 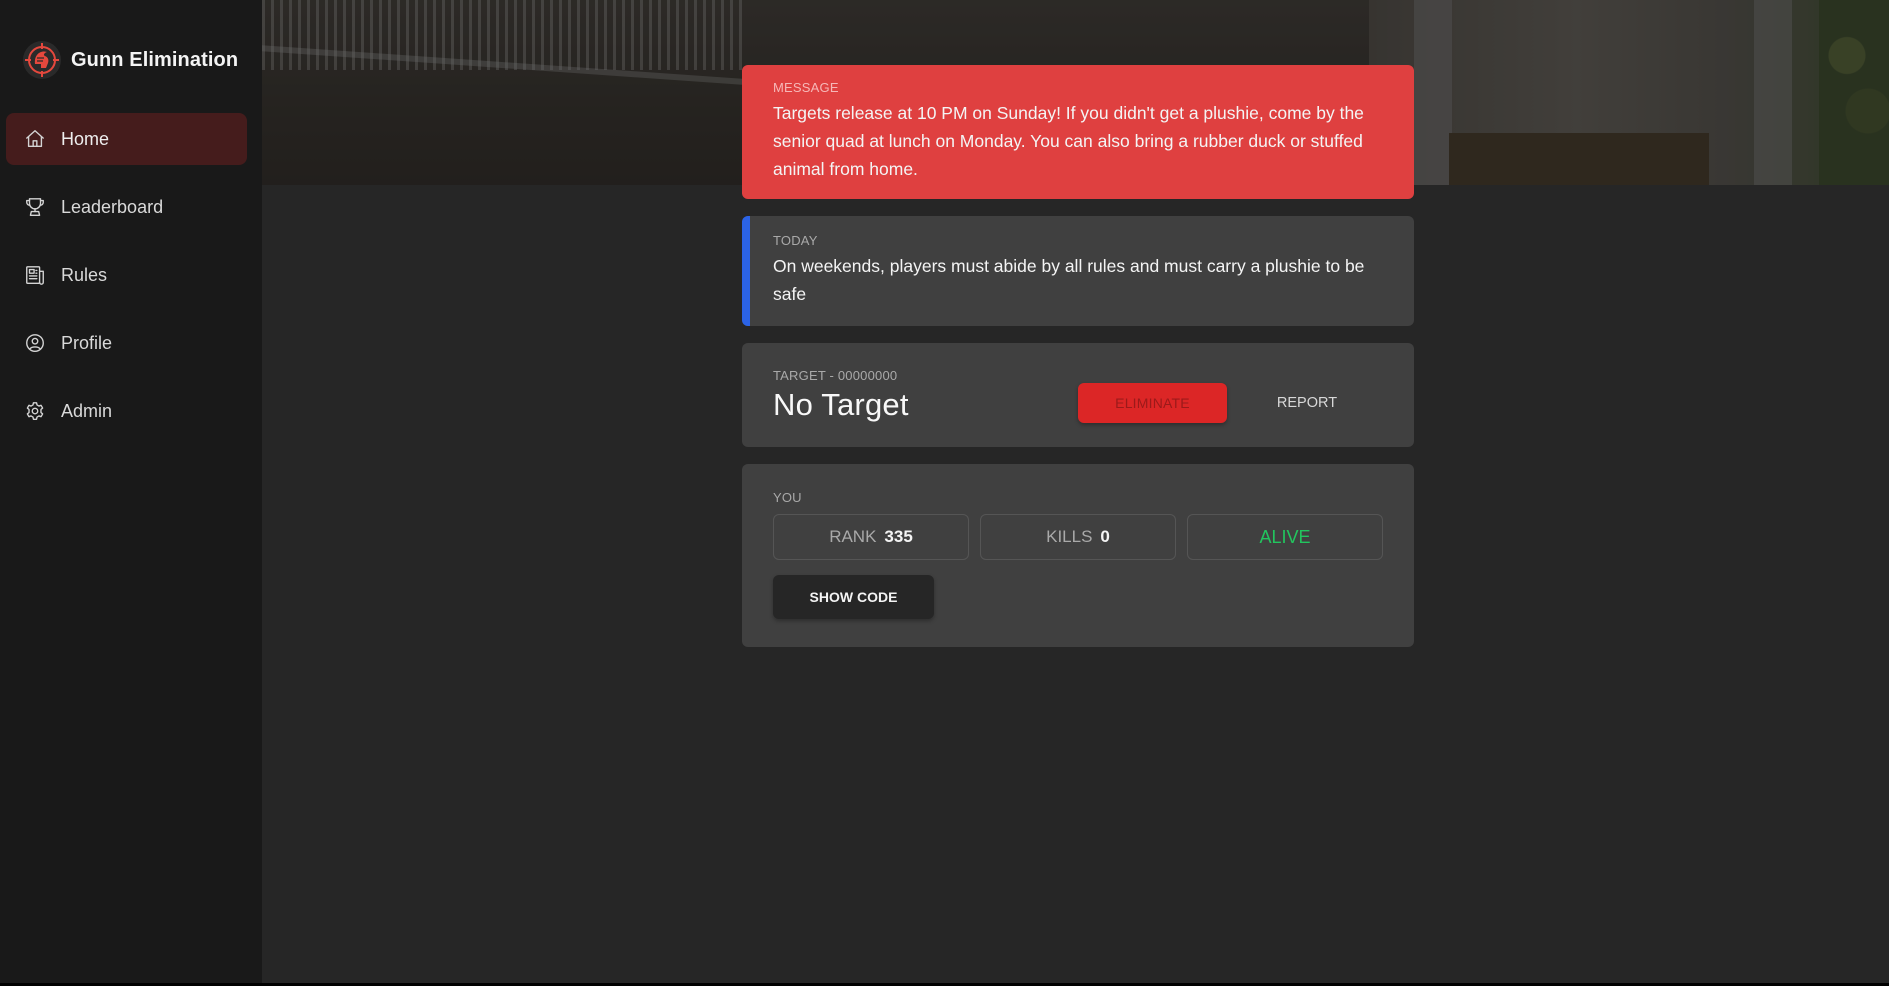 I want to click on sidebar-item-label: Profile, so click(x=87, y=342).